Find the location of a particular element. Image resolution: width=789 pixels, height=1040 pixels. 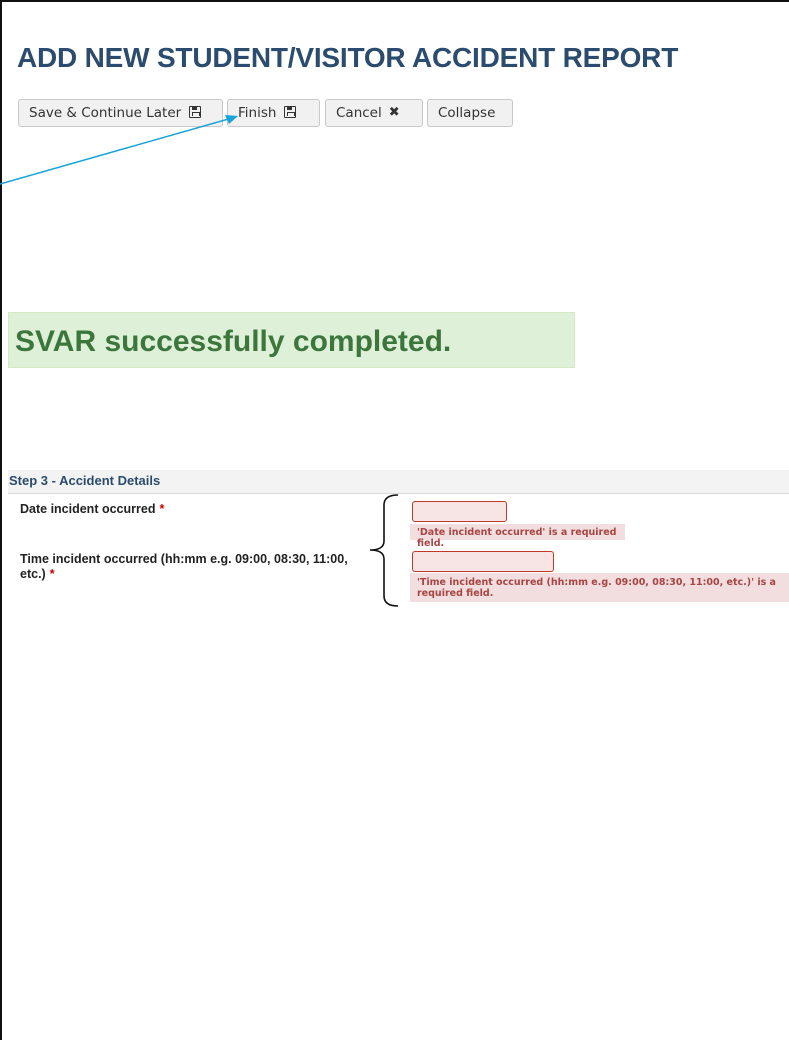

step-header: Step 3 - Accident Details is located at coordinates (398, 482).